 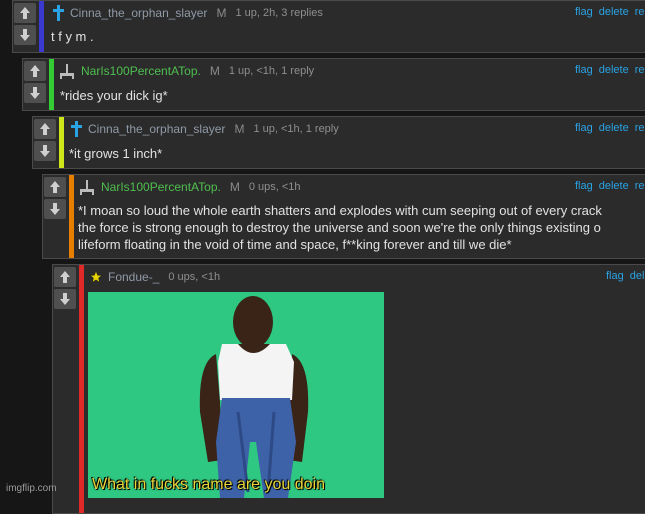 What do you see at coordinates (114, 95) in the screenshot?
I see `comment-text: *rides your dick ig*` at bounding box center [114, 95].